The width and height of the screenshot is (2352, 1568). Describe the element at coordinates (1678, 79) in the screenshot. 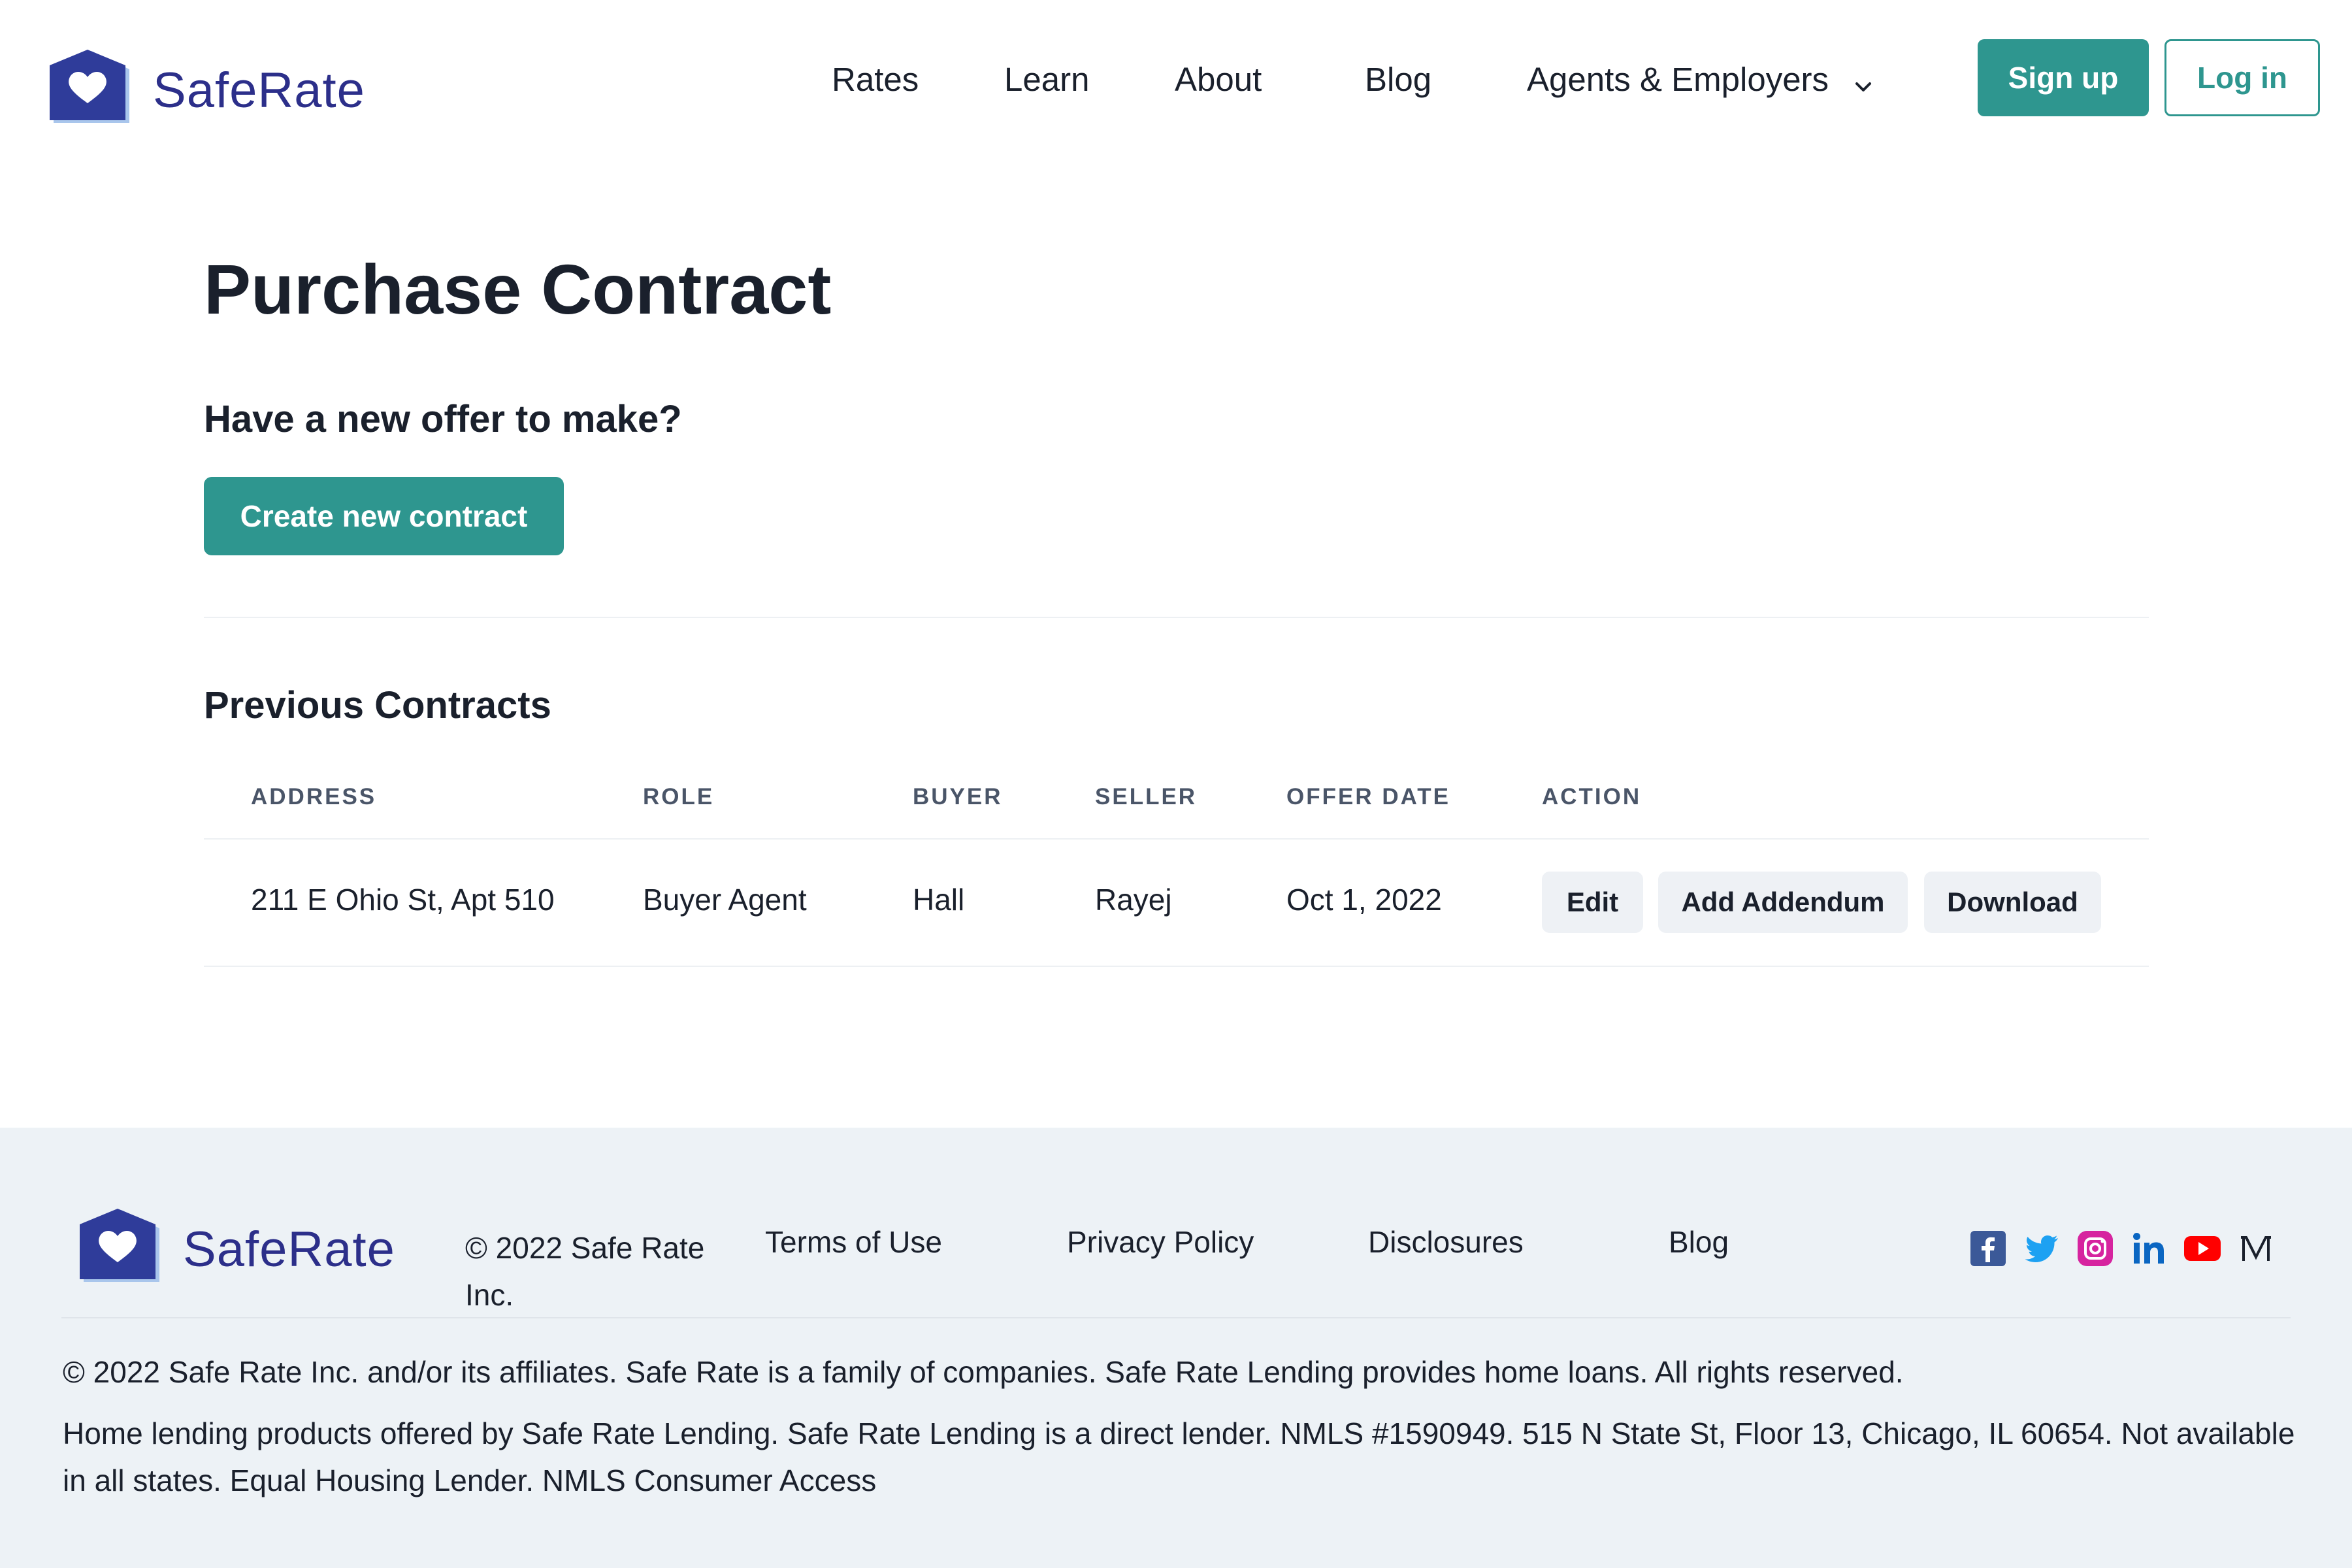

I see `nav-agents-label: Agents & Employers` at that location.